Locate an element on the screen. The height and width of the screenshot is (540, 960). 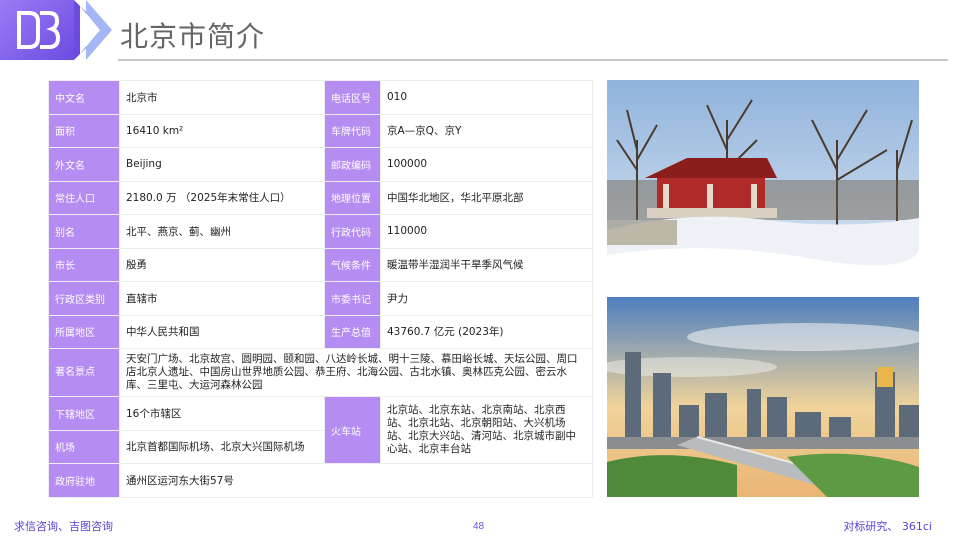
beijing-skyline-photo is located at coordinates (763, 397).